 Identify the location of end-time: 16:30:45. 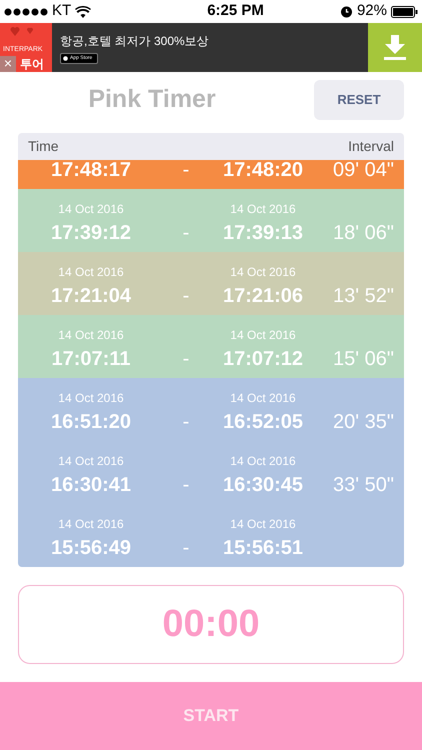
(263, 485).